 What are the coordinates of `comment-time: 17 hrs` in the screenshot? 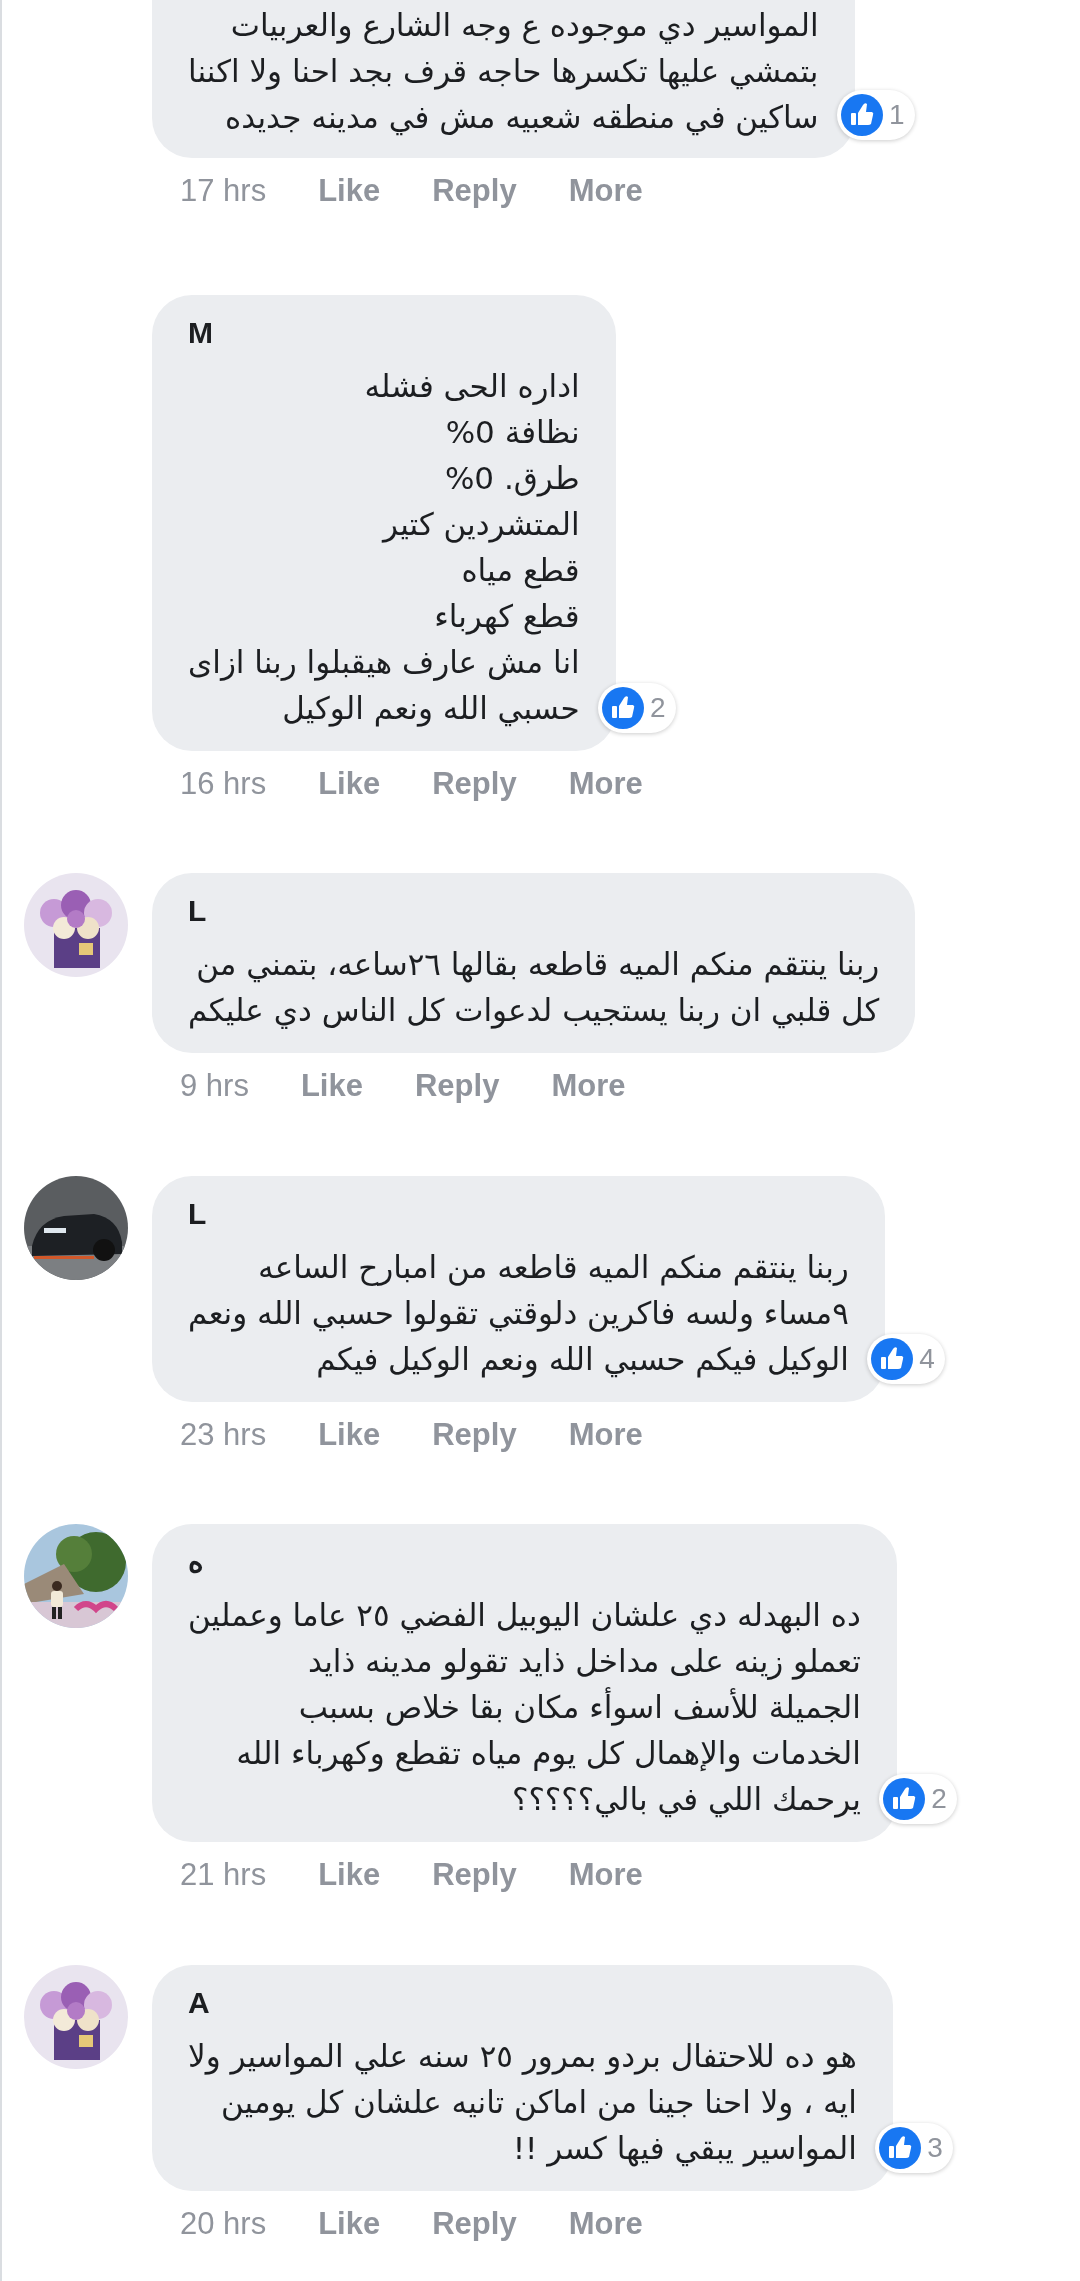 It's located at (223, 191).